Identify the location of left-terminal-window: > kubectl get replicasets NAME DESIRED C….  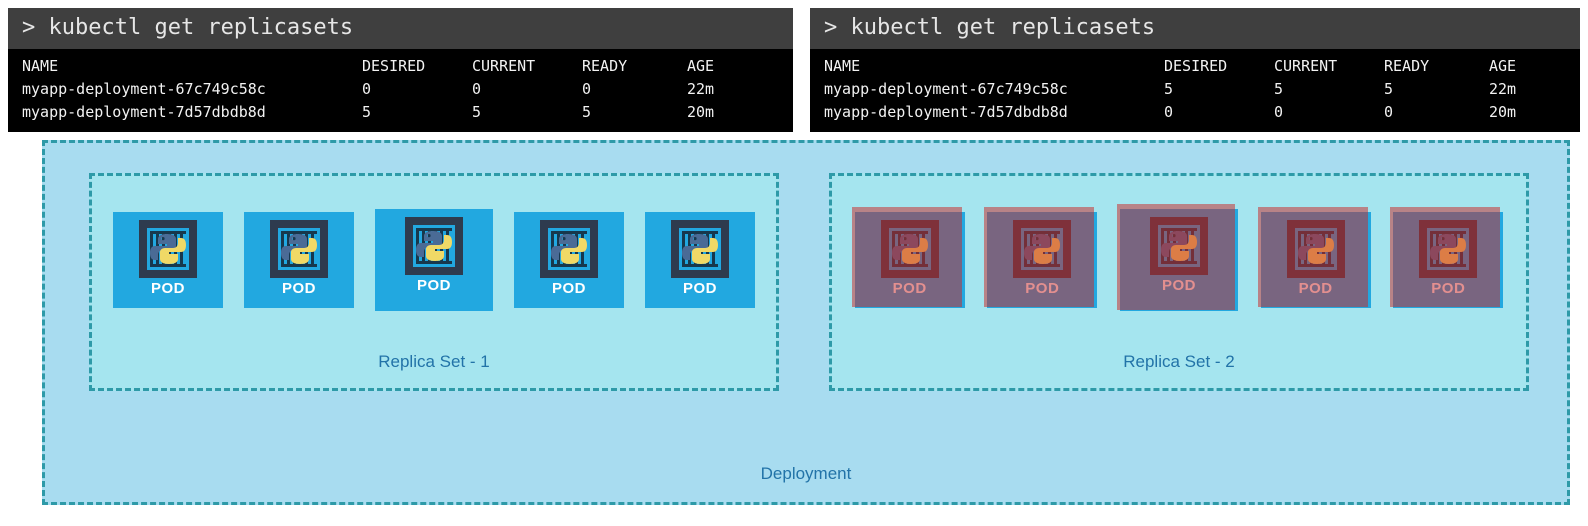
(400, 70).